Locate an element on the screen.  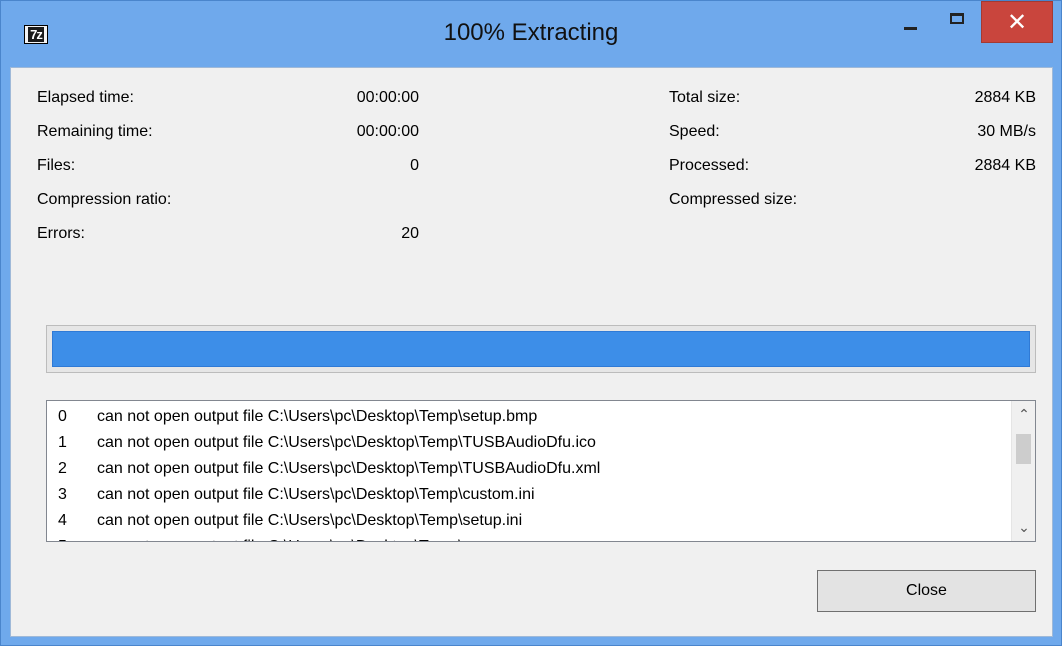
close-button: Close is located at coordinates (926, 591).